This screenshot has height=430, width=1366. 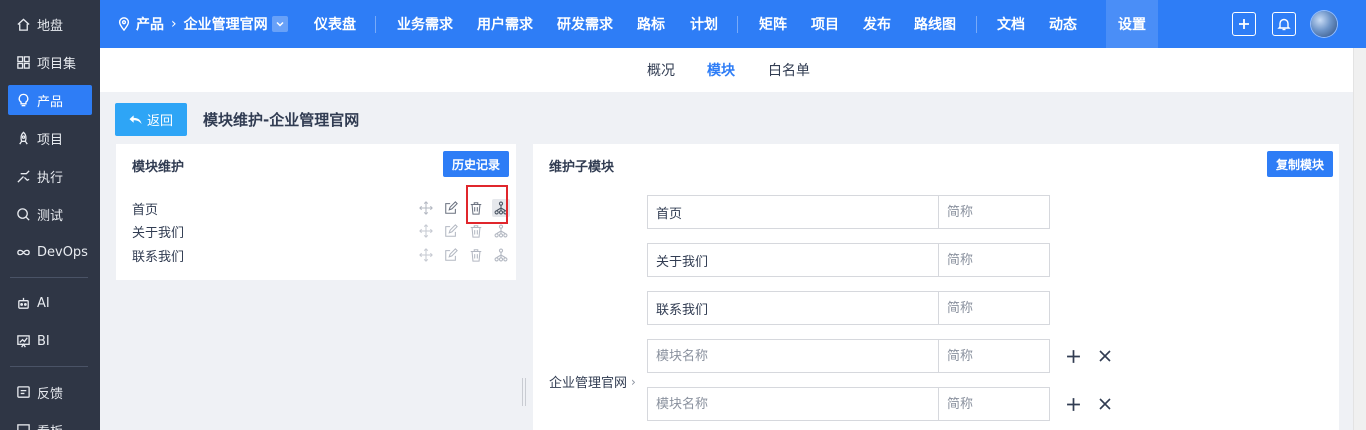 What do you see at coordinates (1132, 24) in the screenshot?
I see `nav-settings: 设置` at bounding box center [1132, 24].